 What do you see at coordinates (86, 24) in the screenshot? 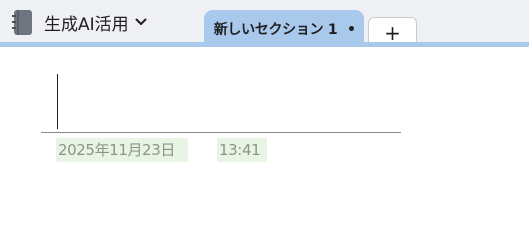
I see `notebook-name: 生成AI活用` at bounding box center [86, 24].